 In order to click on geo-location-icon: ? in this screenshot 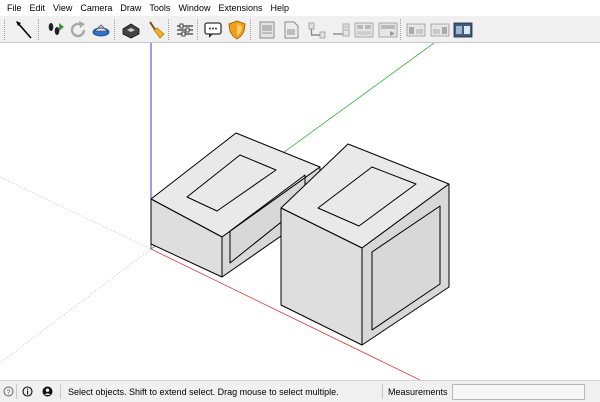, I will do `click(8, 391)`.